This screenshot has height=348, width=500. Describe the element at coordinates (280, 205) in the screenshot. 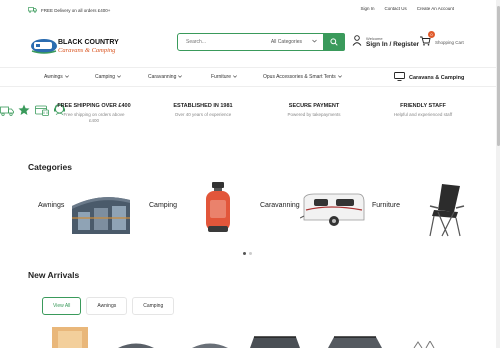

I see `category-label: Caravanning` at that location.